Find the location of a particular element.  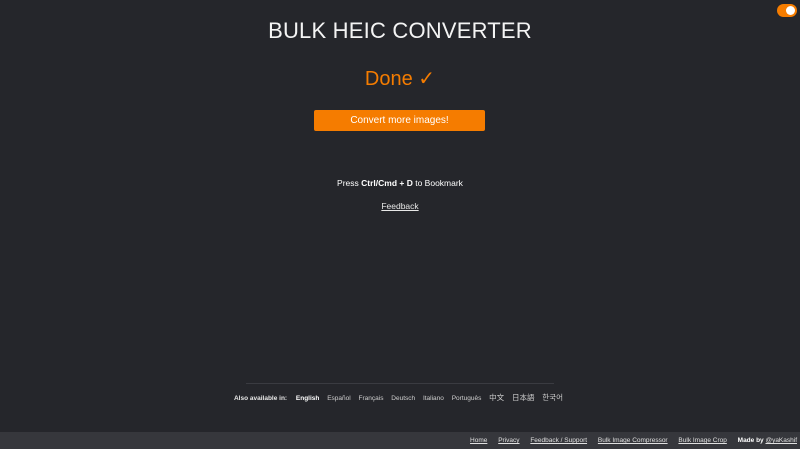

language-francais: Français is located at coordinates (371, 398).